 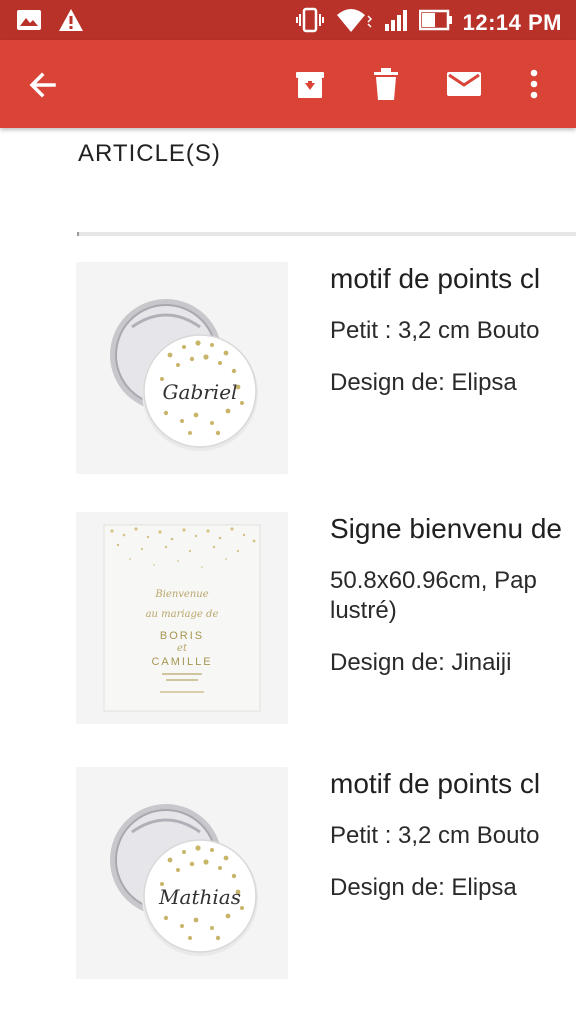 What do you see at coordinates (43, 85) in the screenshot?
I see `back-arrow-icon` at bounding box center [43, 85].